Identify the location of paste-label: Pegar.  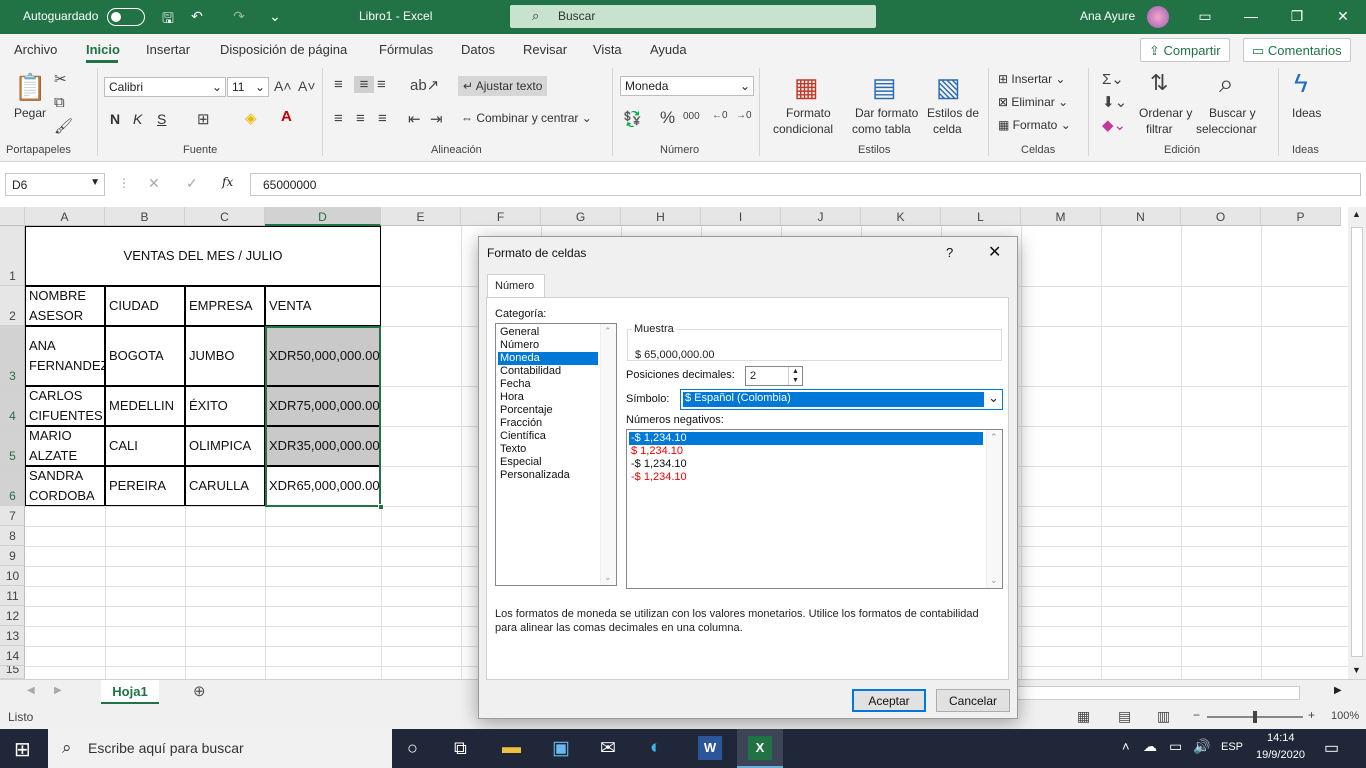
(30, 113).